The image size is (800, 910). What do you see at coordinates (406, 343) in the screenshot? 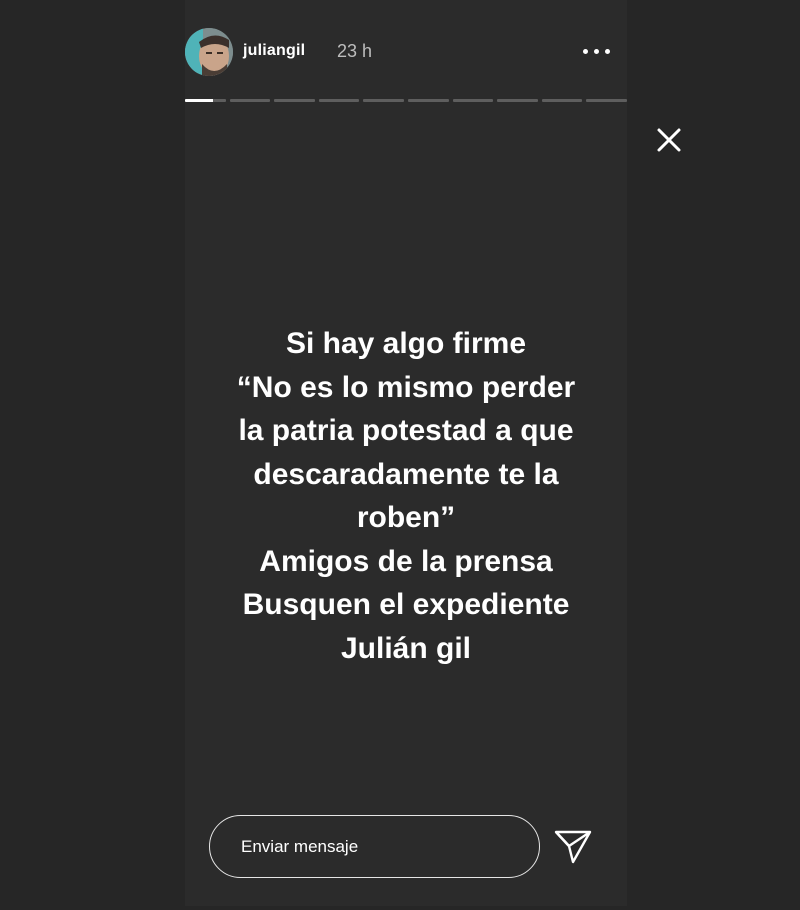
I see `story-text-line: Si hay algo firme` at bounding box center [406, 343].